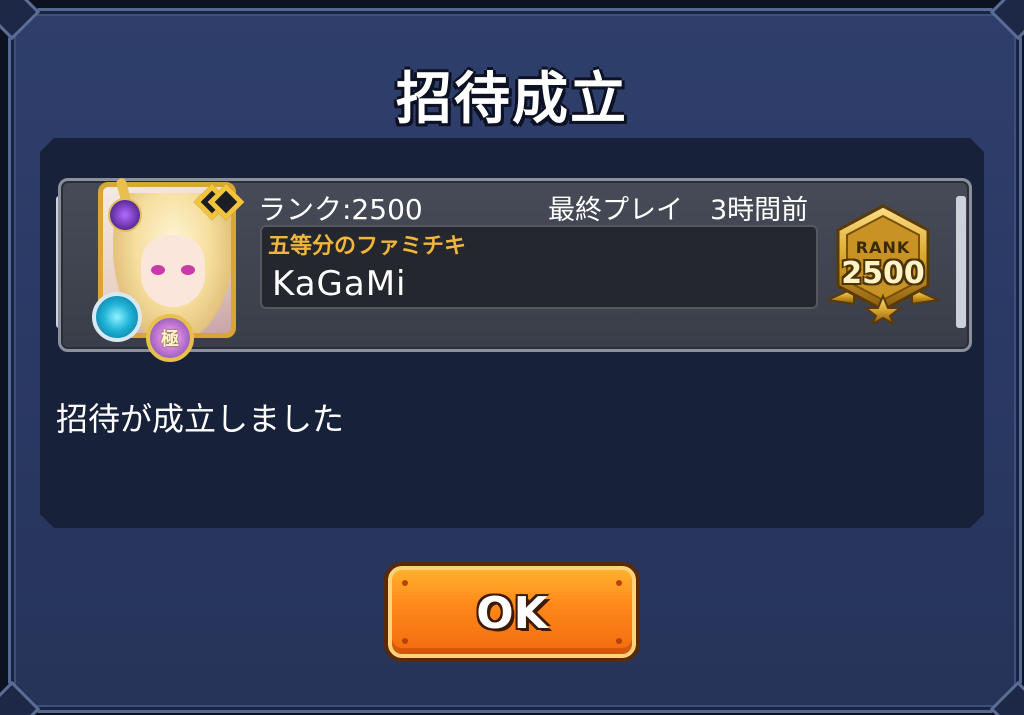 The width and height of the screenshot is (1024, 715). I want to click on ok-button: OK, so click(512, 612).